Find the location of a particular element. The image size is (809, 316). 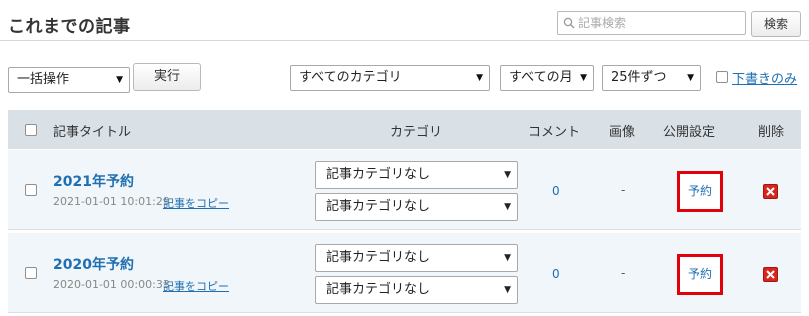

column-visibility-header: 公開設定 is located at coordinates (689, 132).